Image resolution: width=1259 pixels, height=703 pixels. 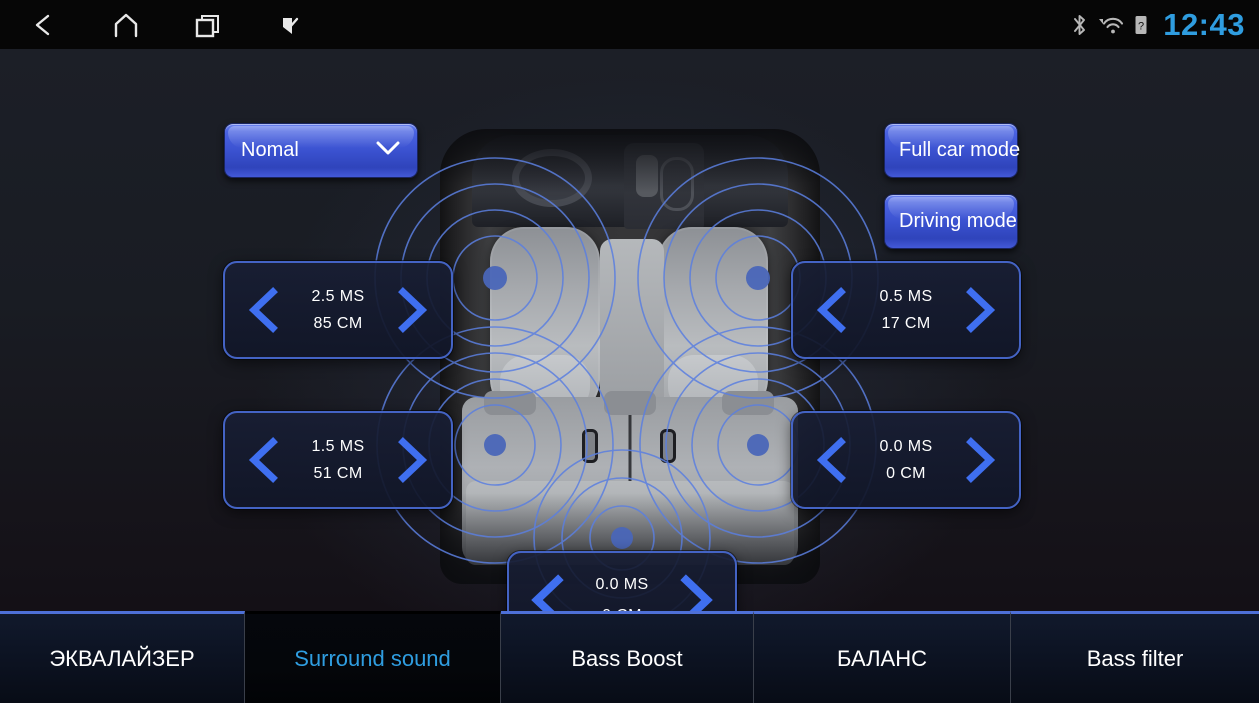 I want to click on sim-unknown-icon: ?, so click(x=1141, y=25).